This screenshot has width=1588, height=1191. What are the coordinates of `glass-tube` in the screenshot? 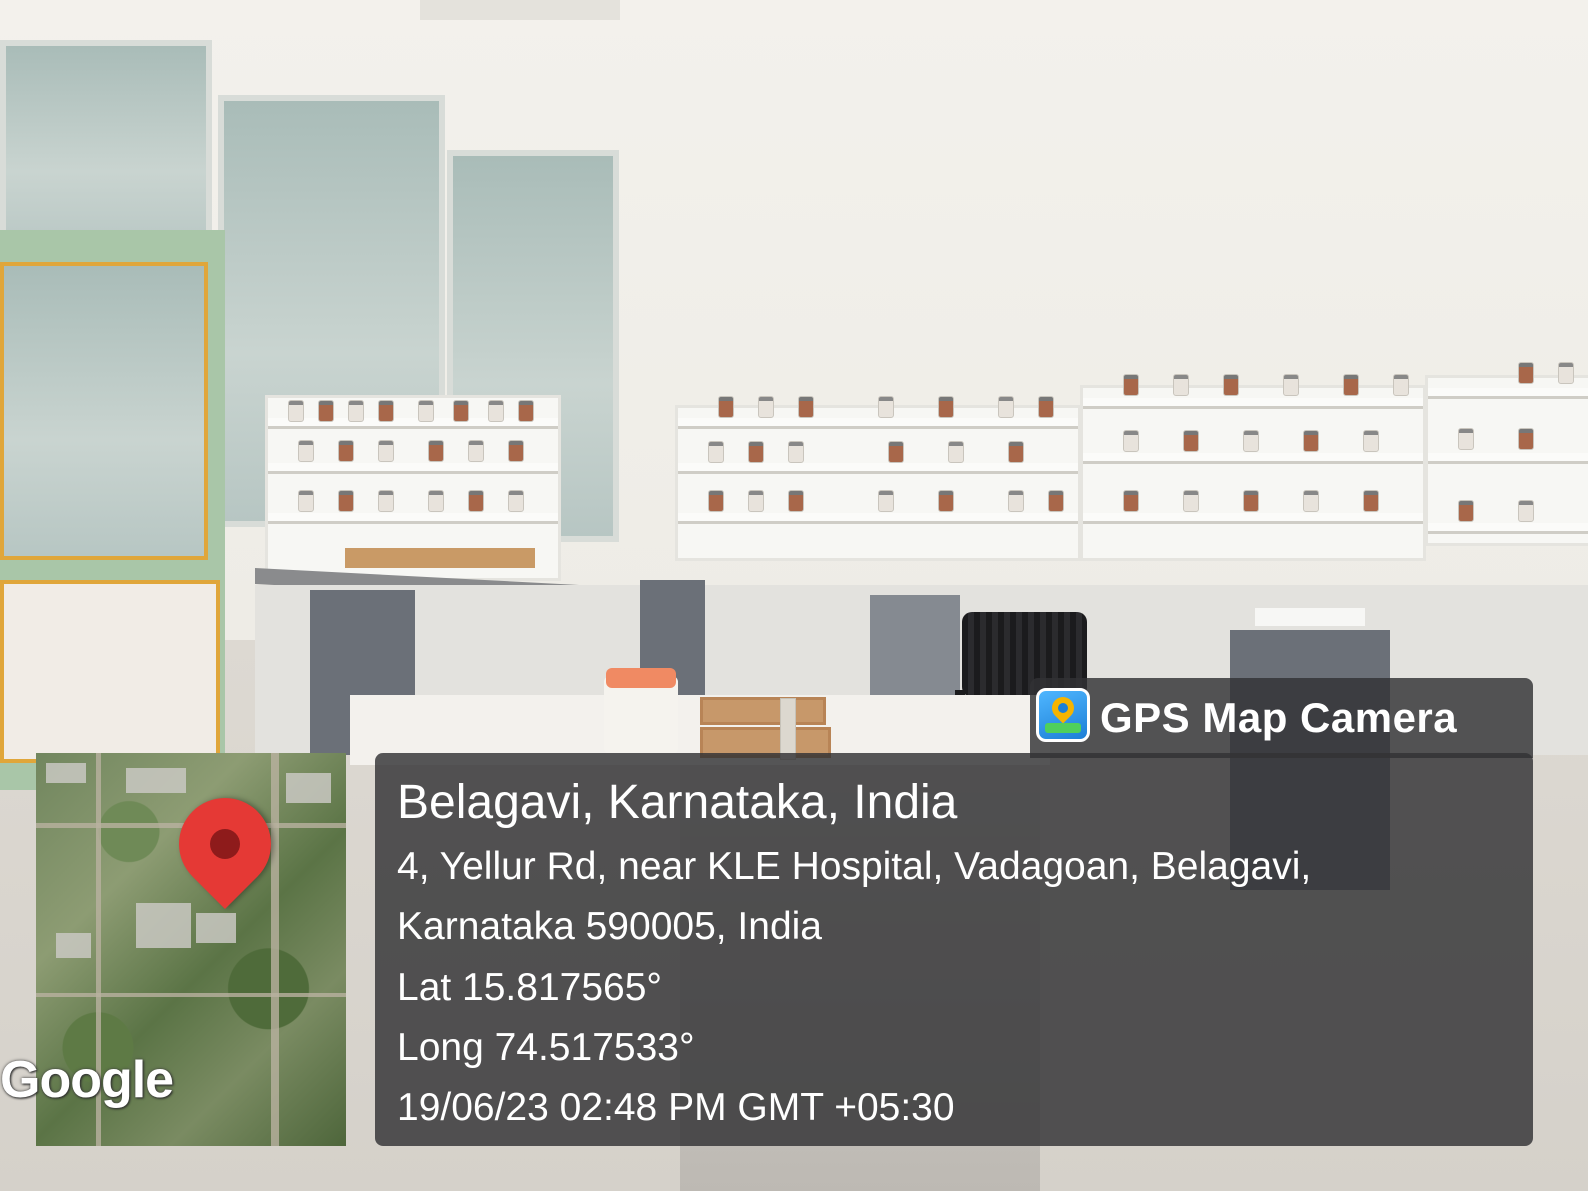 It's located at (788, 729).